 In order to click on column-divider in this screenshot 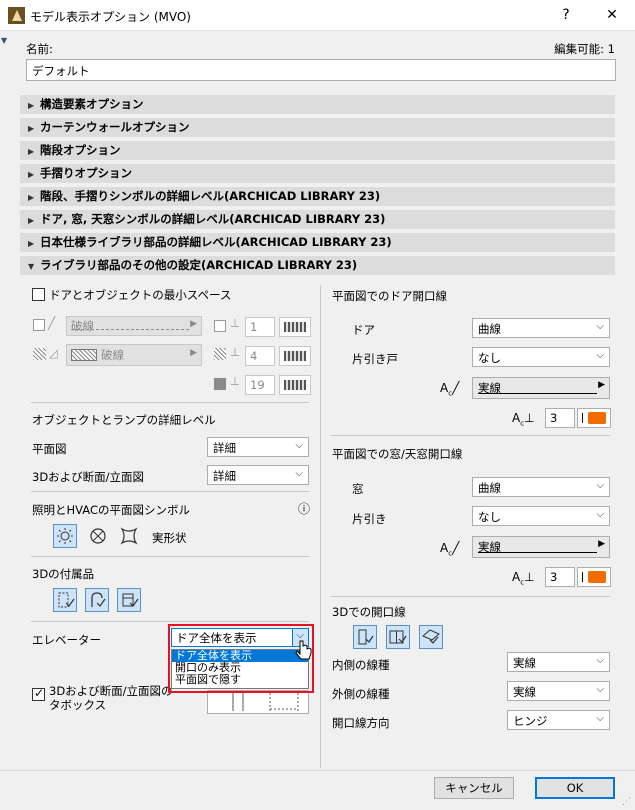, I will do `click(320, 526)`.